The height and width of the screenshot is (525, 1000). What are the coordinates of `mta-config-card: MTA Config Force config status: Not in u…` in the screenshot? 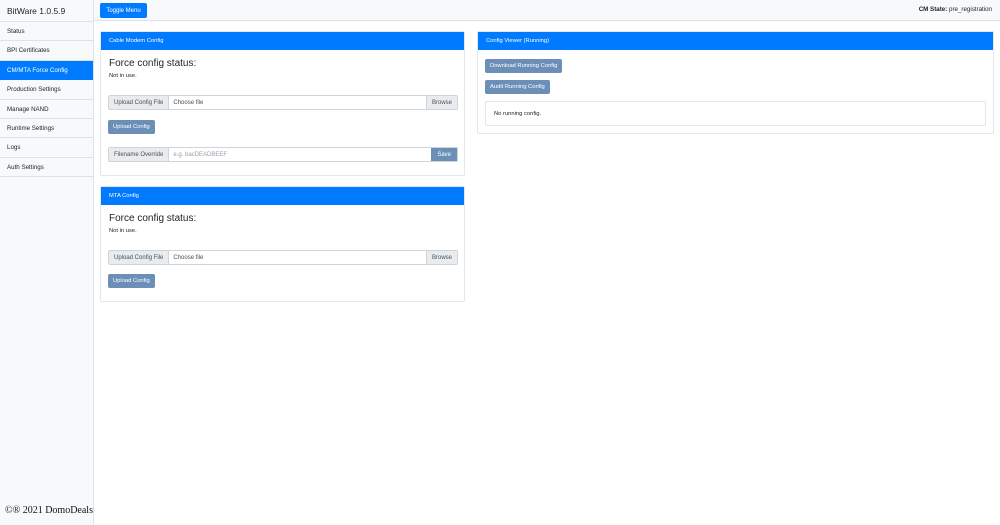 It's located at (282, 244).